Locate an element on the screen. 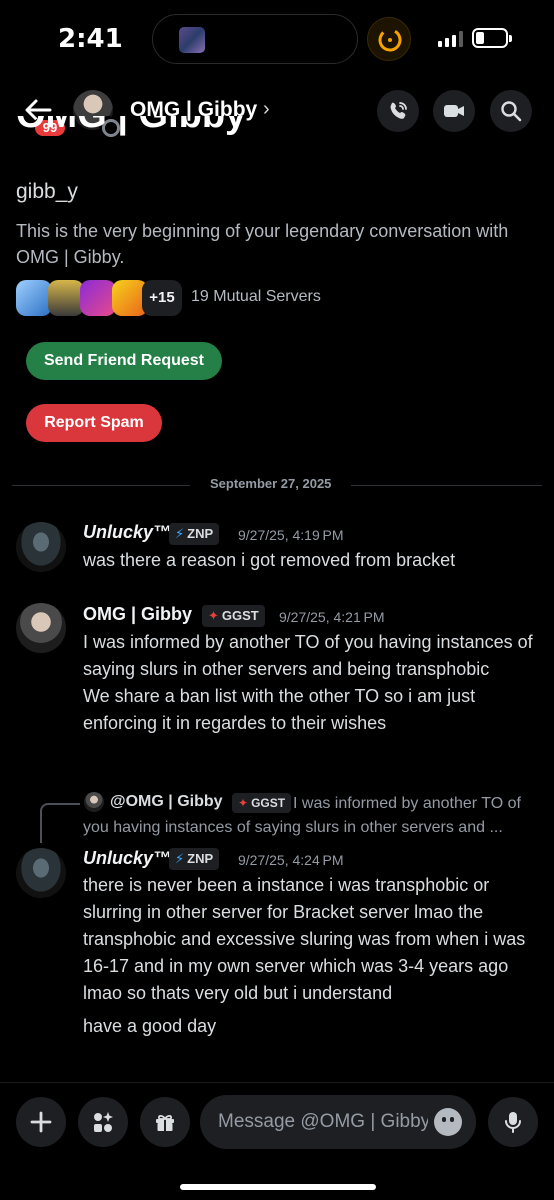 The image size is (554, 1200). voice-call-button is located at coordinates (398, 111).